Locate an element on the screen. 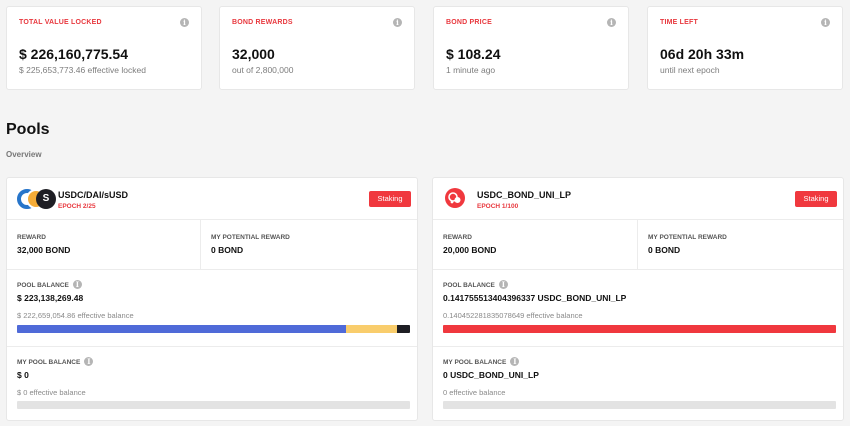 The height and width of the screenshot is (426, 850). pool-balance-effective: $ 222,659,054.86 effective balance is located at coordinates (75, 316).